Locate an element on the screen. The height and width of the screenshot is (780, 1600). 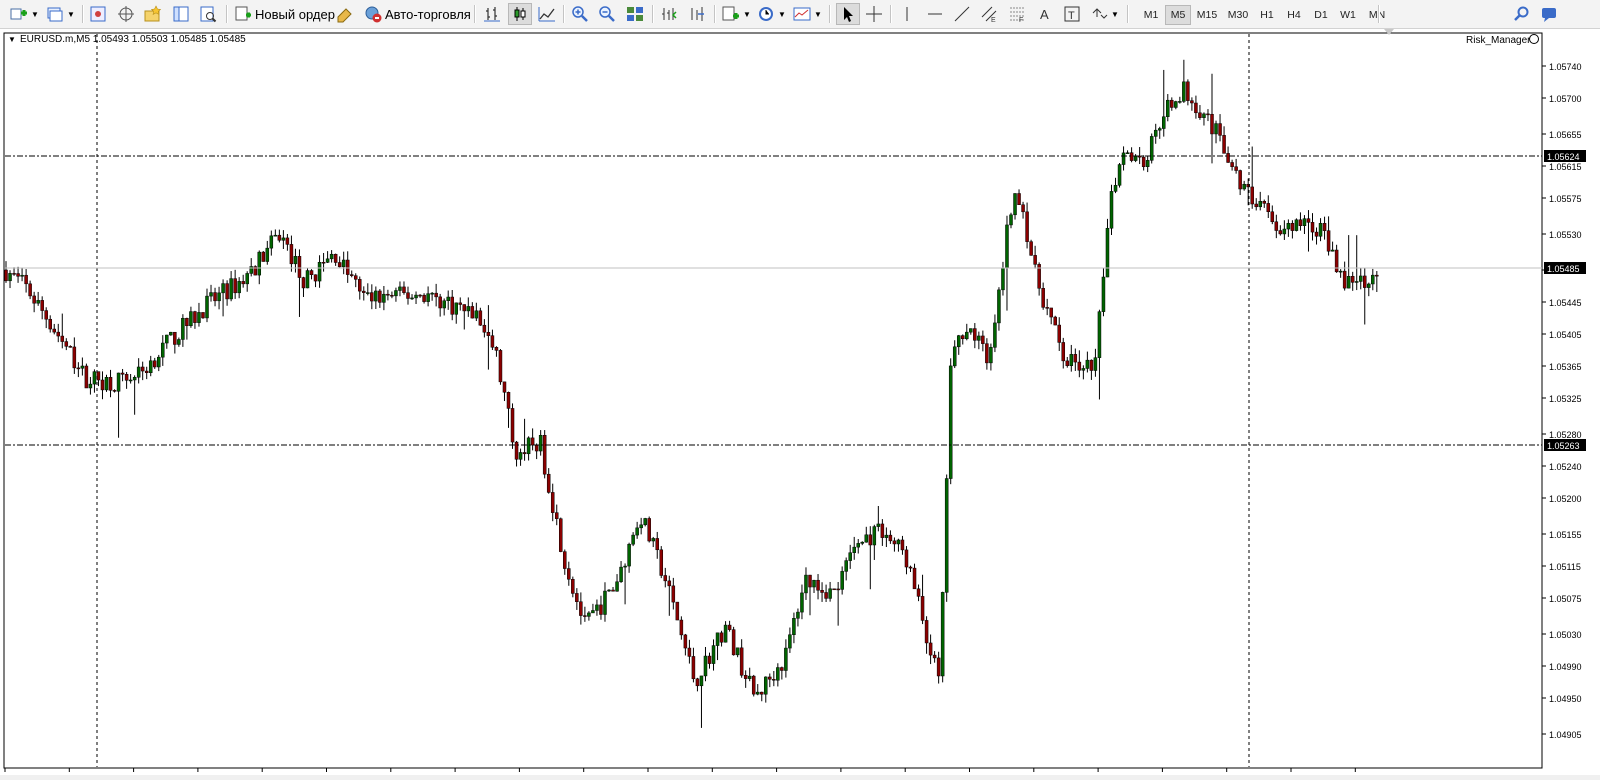
vertical-line-button is located at coordinates (907, 14).